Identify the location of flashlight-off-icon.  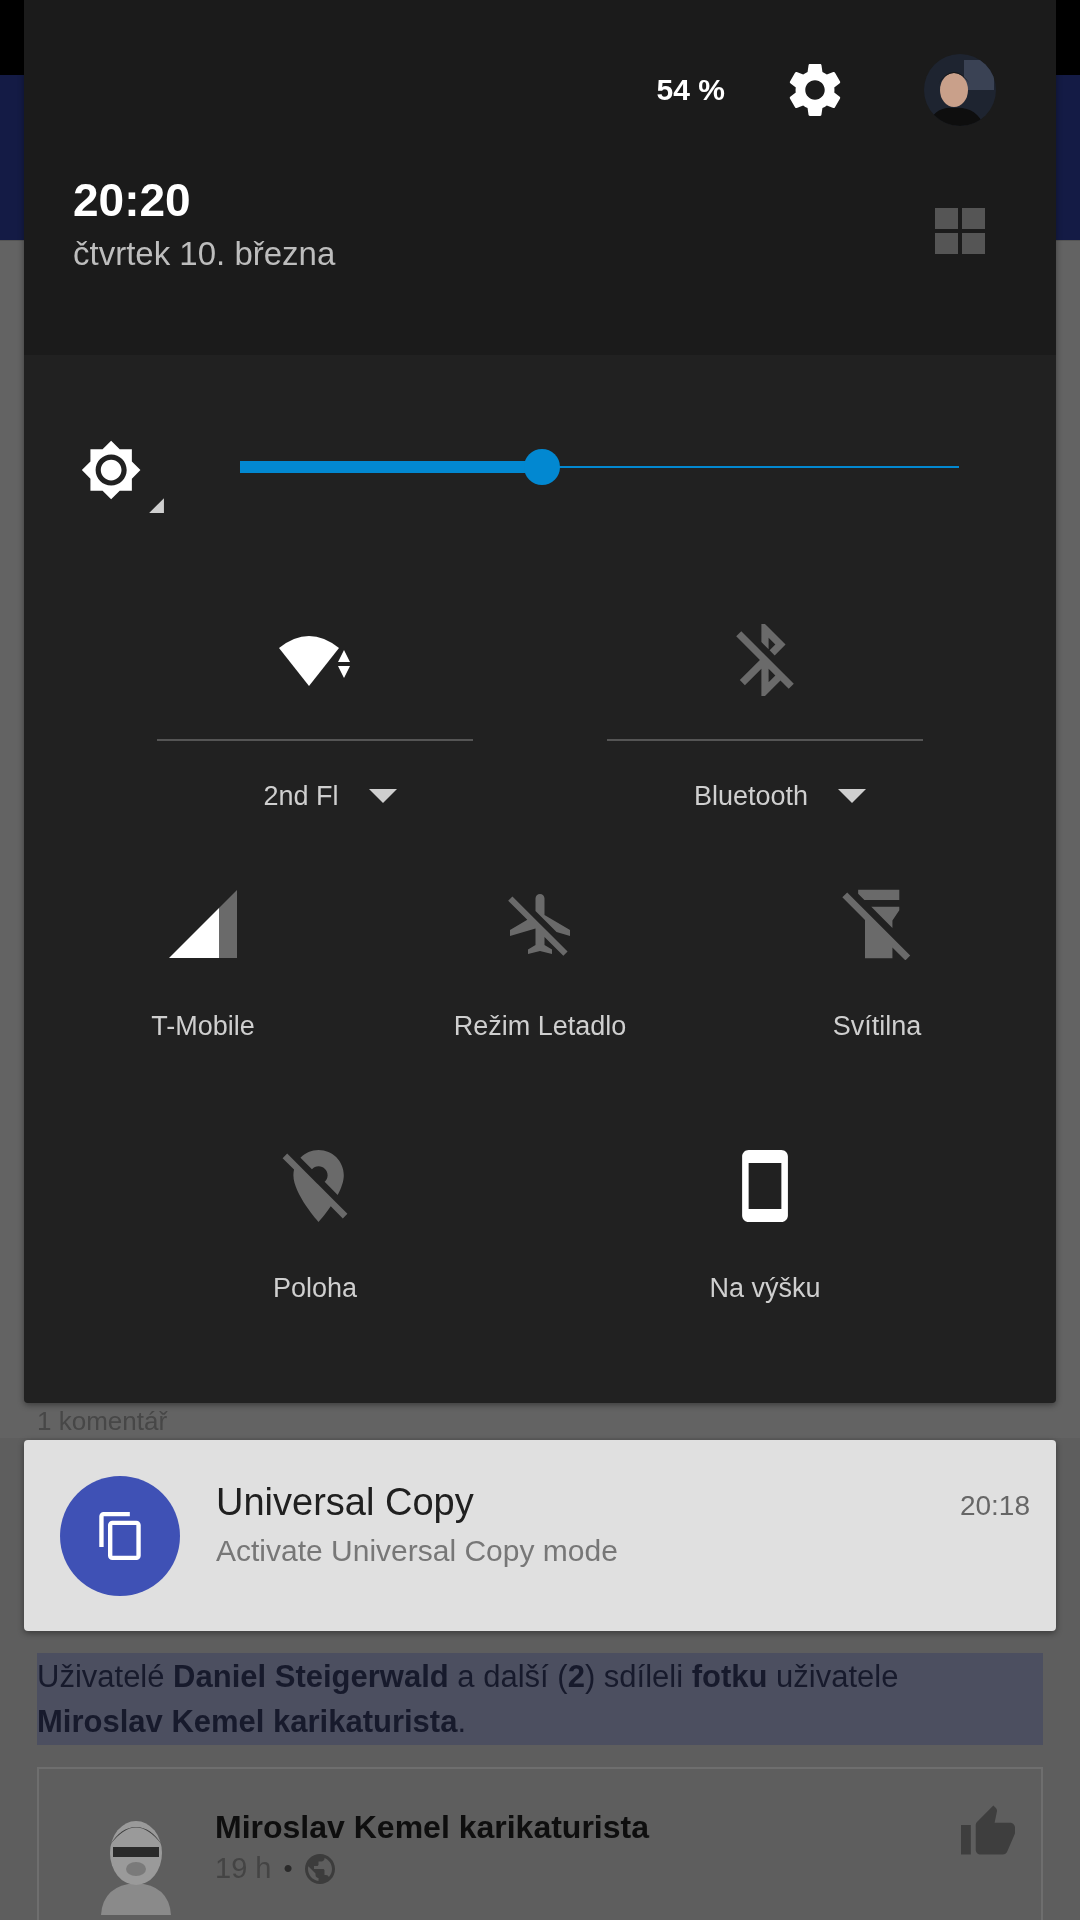
(877, 924).